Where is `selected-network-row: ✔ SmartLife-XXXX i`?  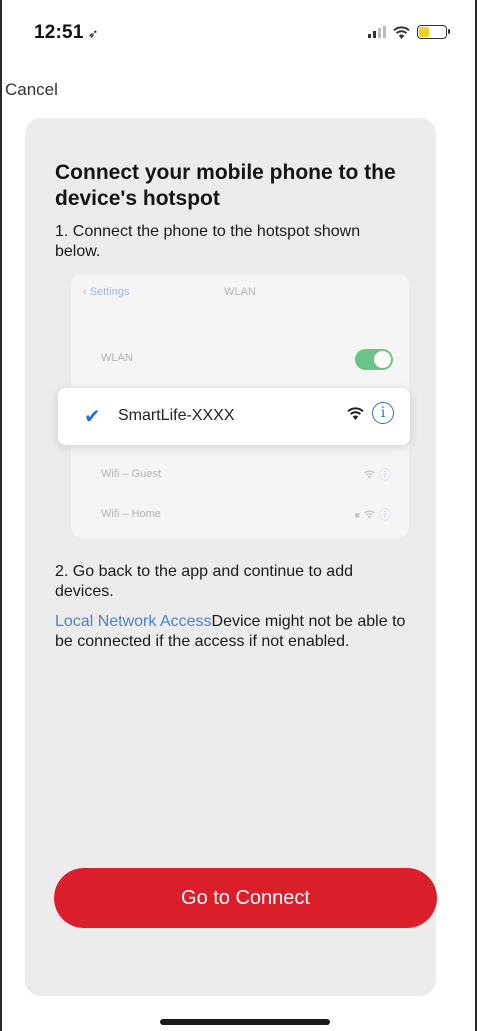
selected-network-row: ✔ SmartLife-XXXX i is located at coordinates (234, 416).